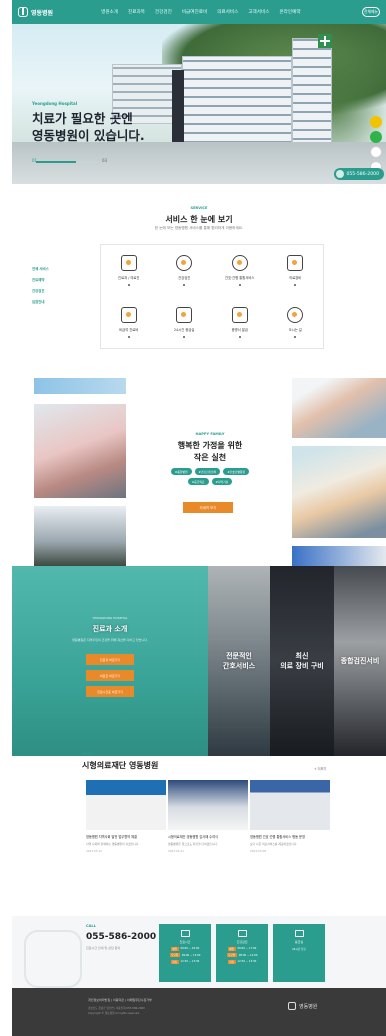 This screenshot has height=1036, width=386. What do you see at coordinates (295, 278) in the screenshot?
I see `service-name: 의료장비` at bounding box center [295, 278].